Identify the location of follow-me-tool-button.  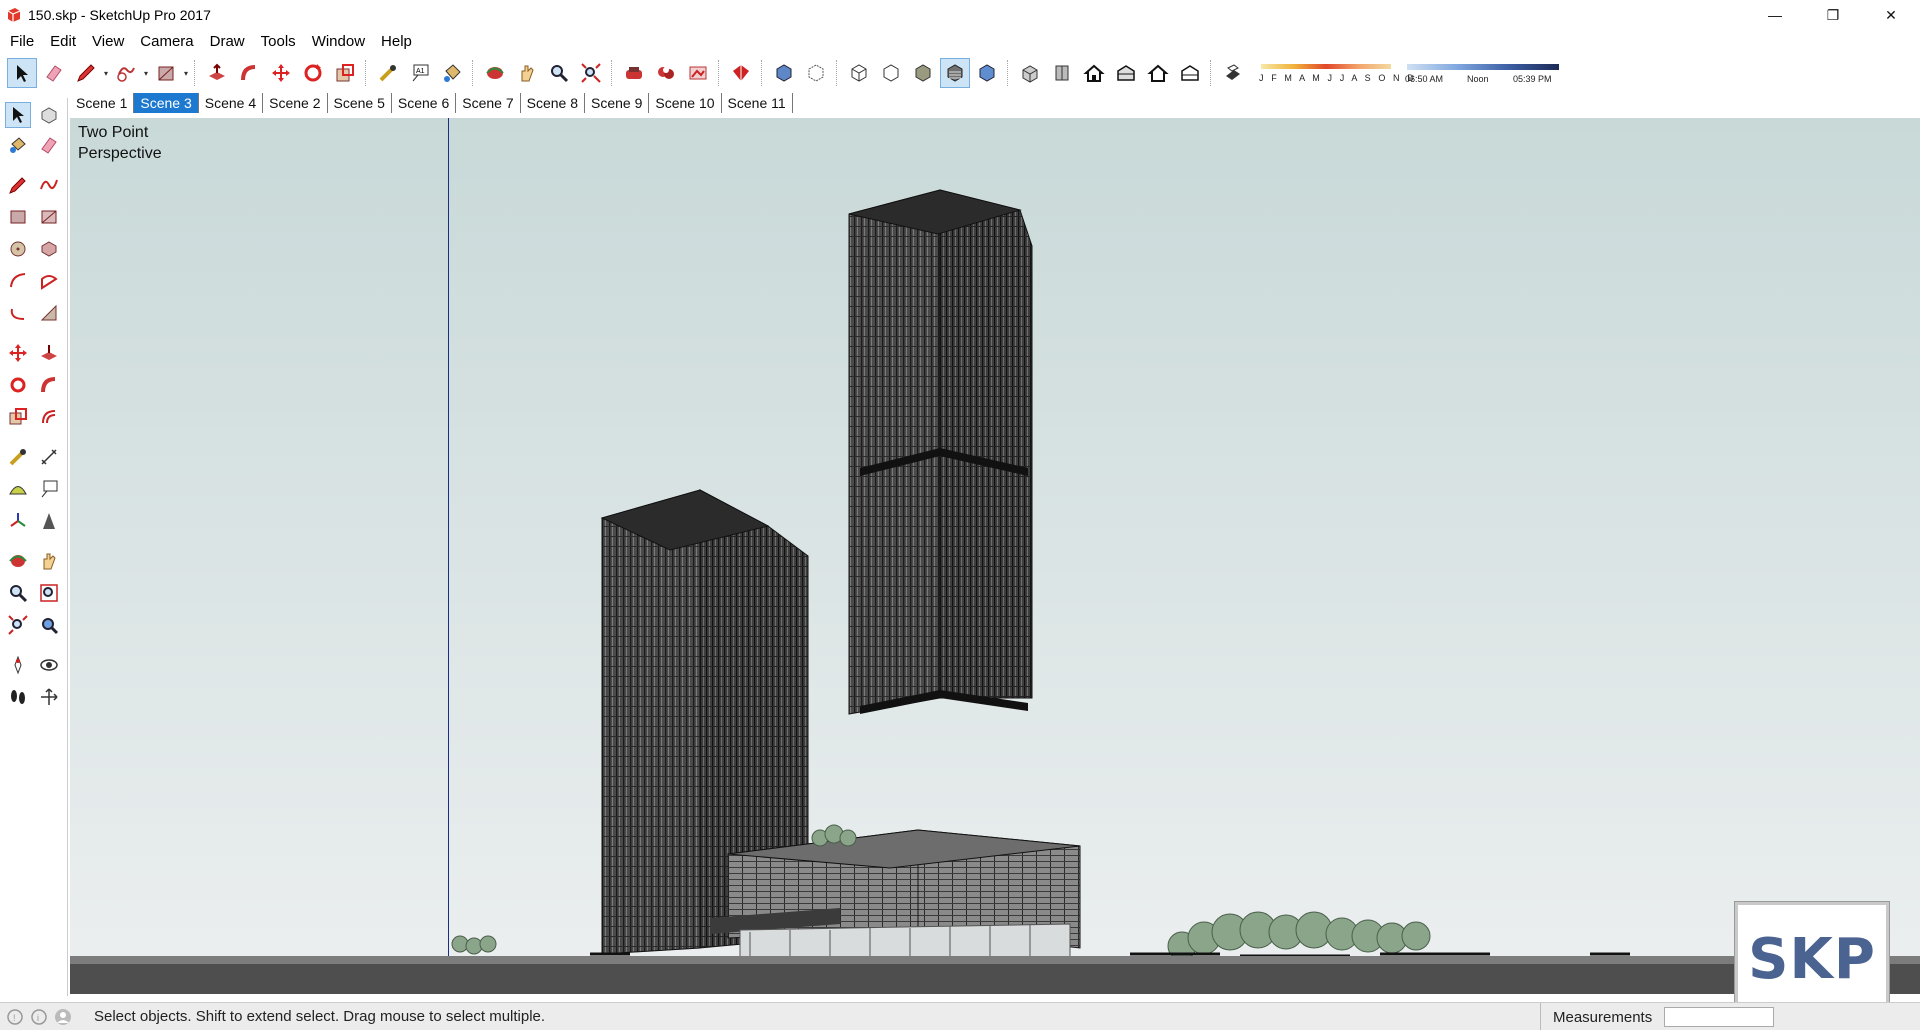
(249, 73).